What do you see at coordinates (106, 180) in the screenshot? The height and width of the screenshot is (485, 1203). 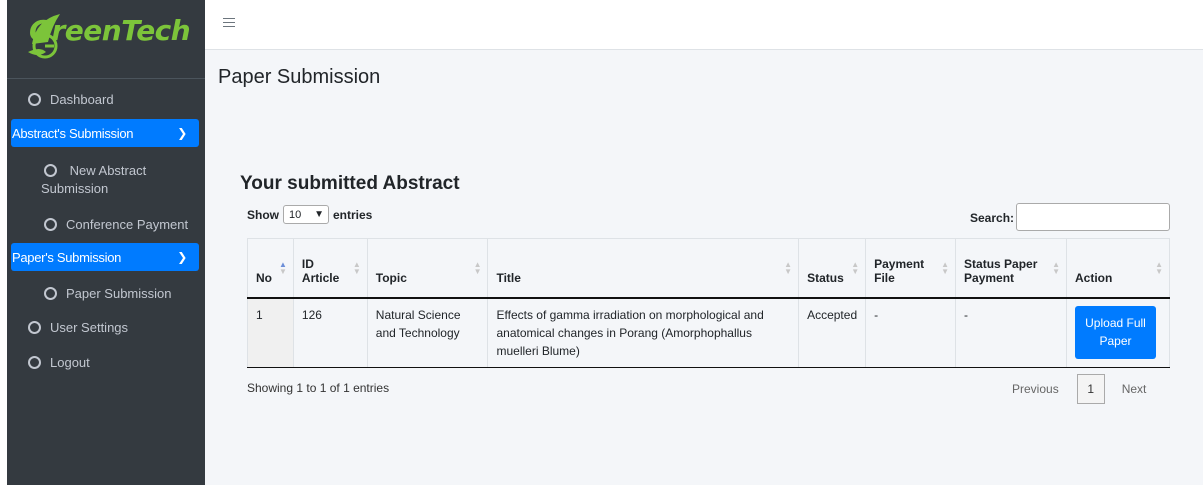 I see `sidebar-item-new-abstract-submission: New Abstract Submission` at bounding box center [106, 180].